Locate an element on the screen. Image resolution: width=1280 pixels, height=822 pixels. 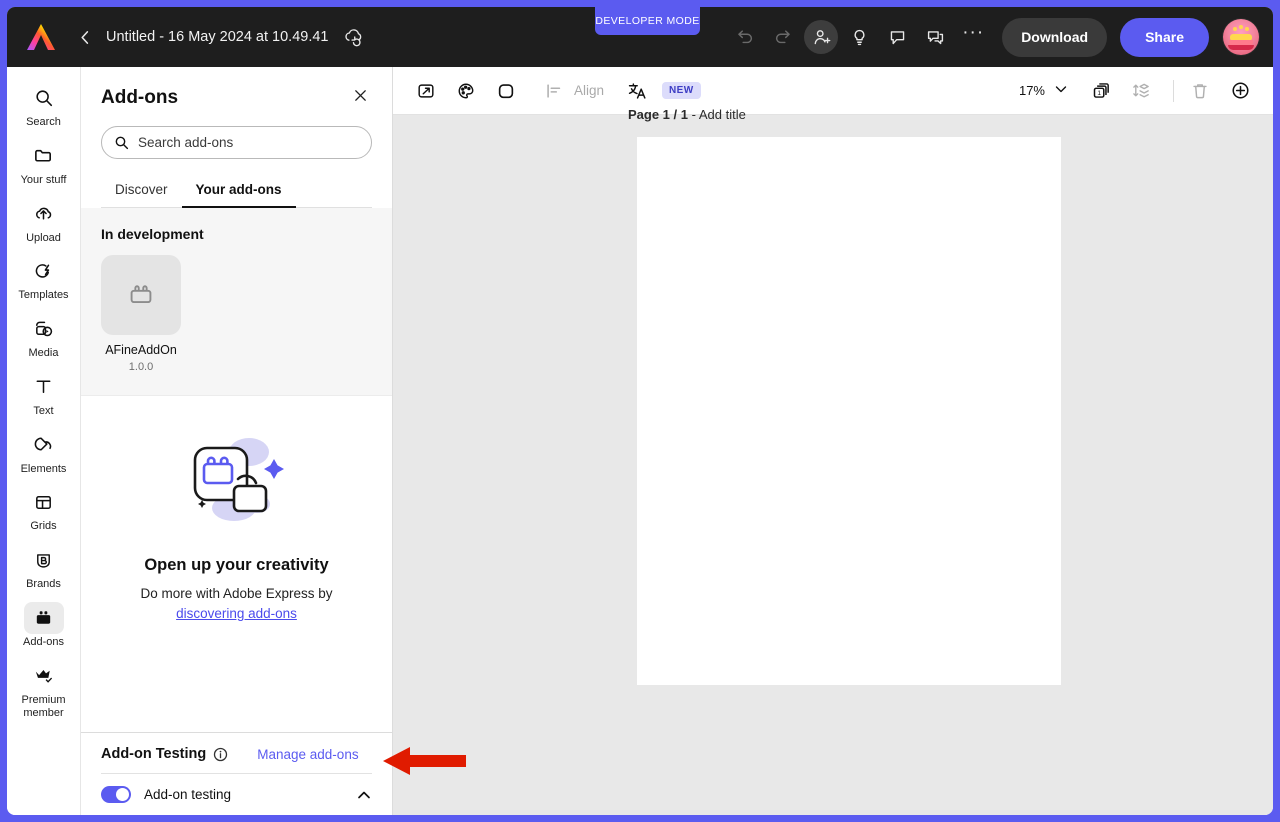
sidebar-label: Media is located at coordinates (43, 353).